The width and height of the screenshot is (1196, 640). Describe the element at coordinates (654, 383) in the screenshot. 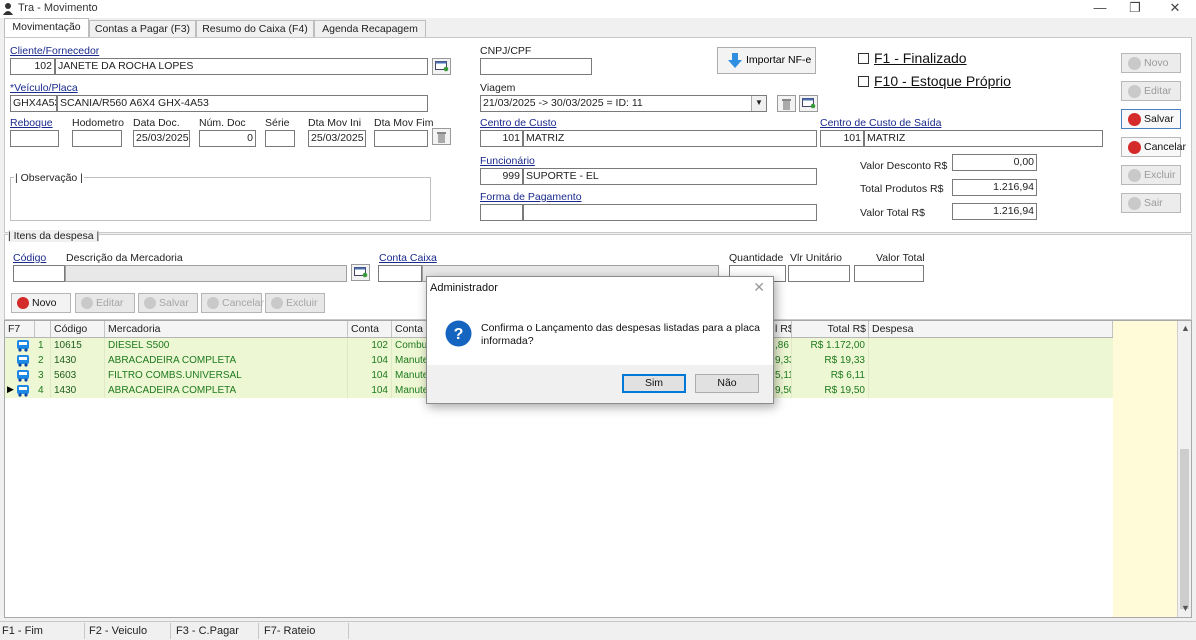

I see `dialog-yes-button: Sim` at that location.